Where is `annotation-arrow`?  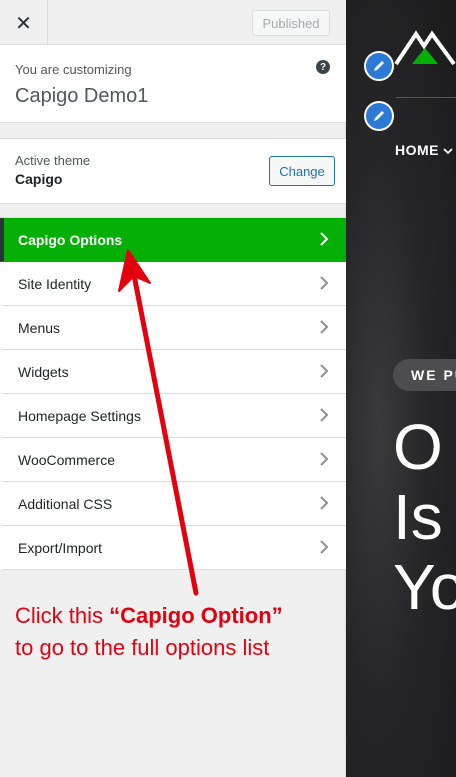
annotation-arrow is located at coordinates (158, 422).